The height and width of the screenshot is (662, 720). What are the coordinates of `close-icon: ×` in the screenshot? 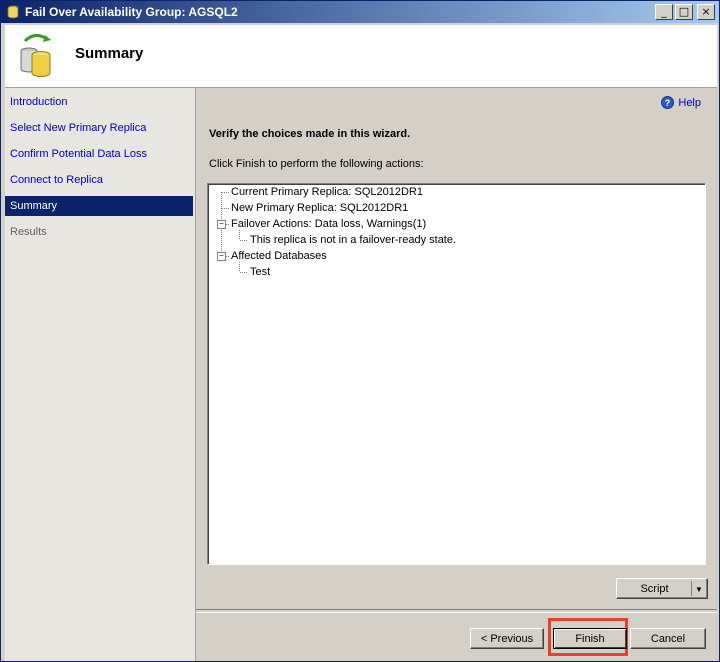 It's located at (706, 11).